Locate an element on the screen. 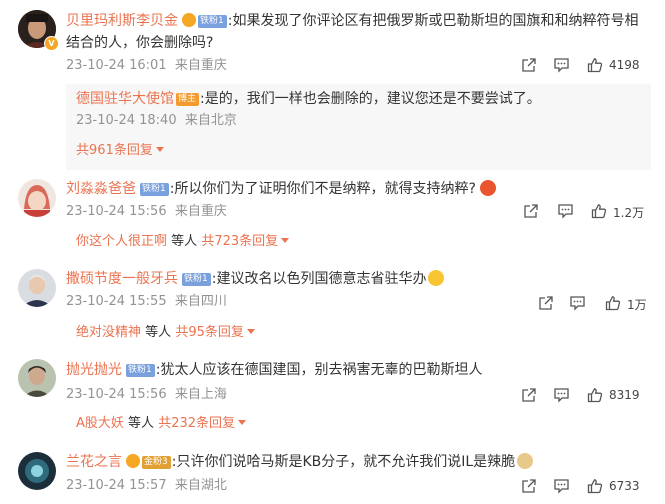  like-button: 1万 is located at coordinates (626, 304).